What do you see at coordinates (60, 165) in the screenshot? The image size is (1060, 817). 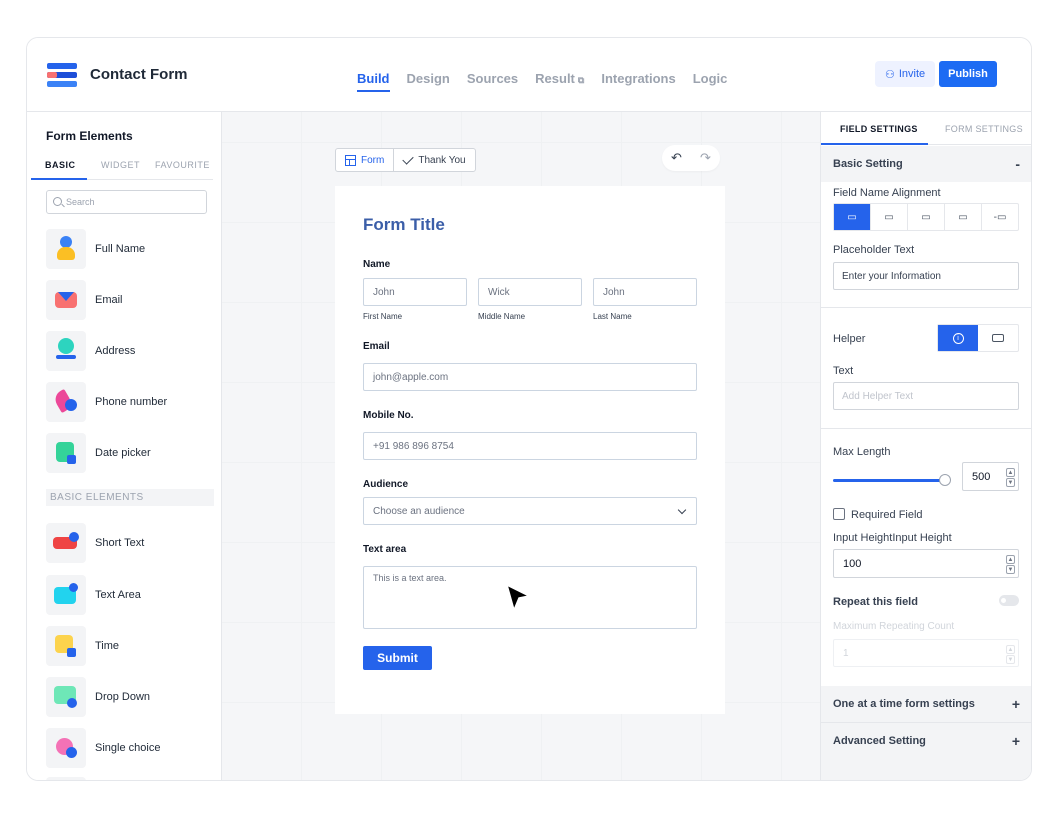 I see `tab-basic: BASIC` at bounding box center [60, 165].